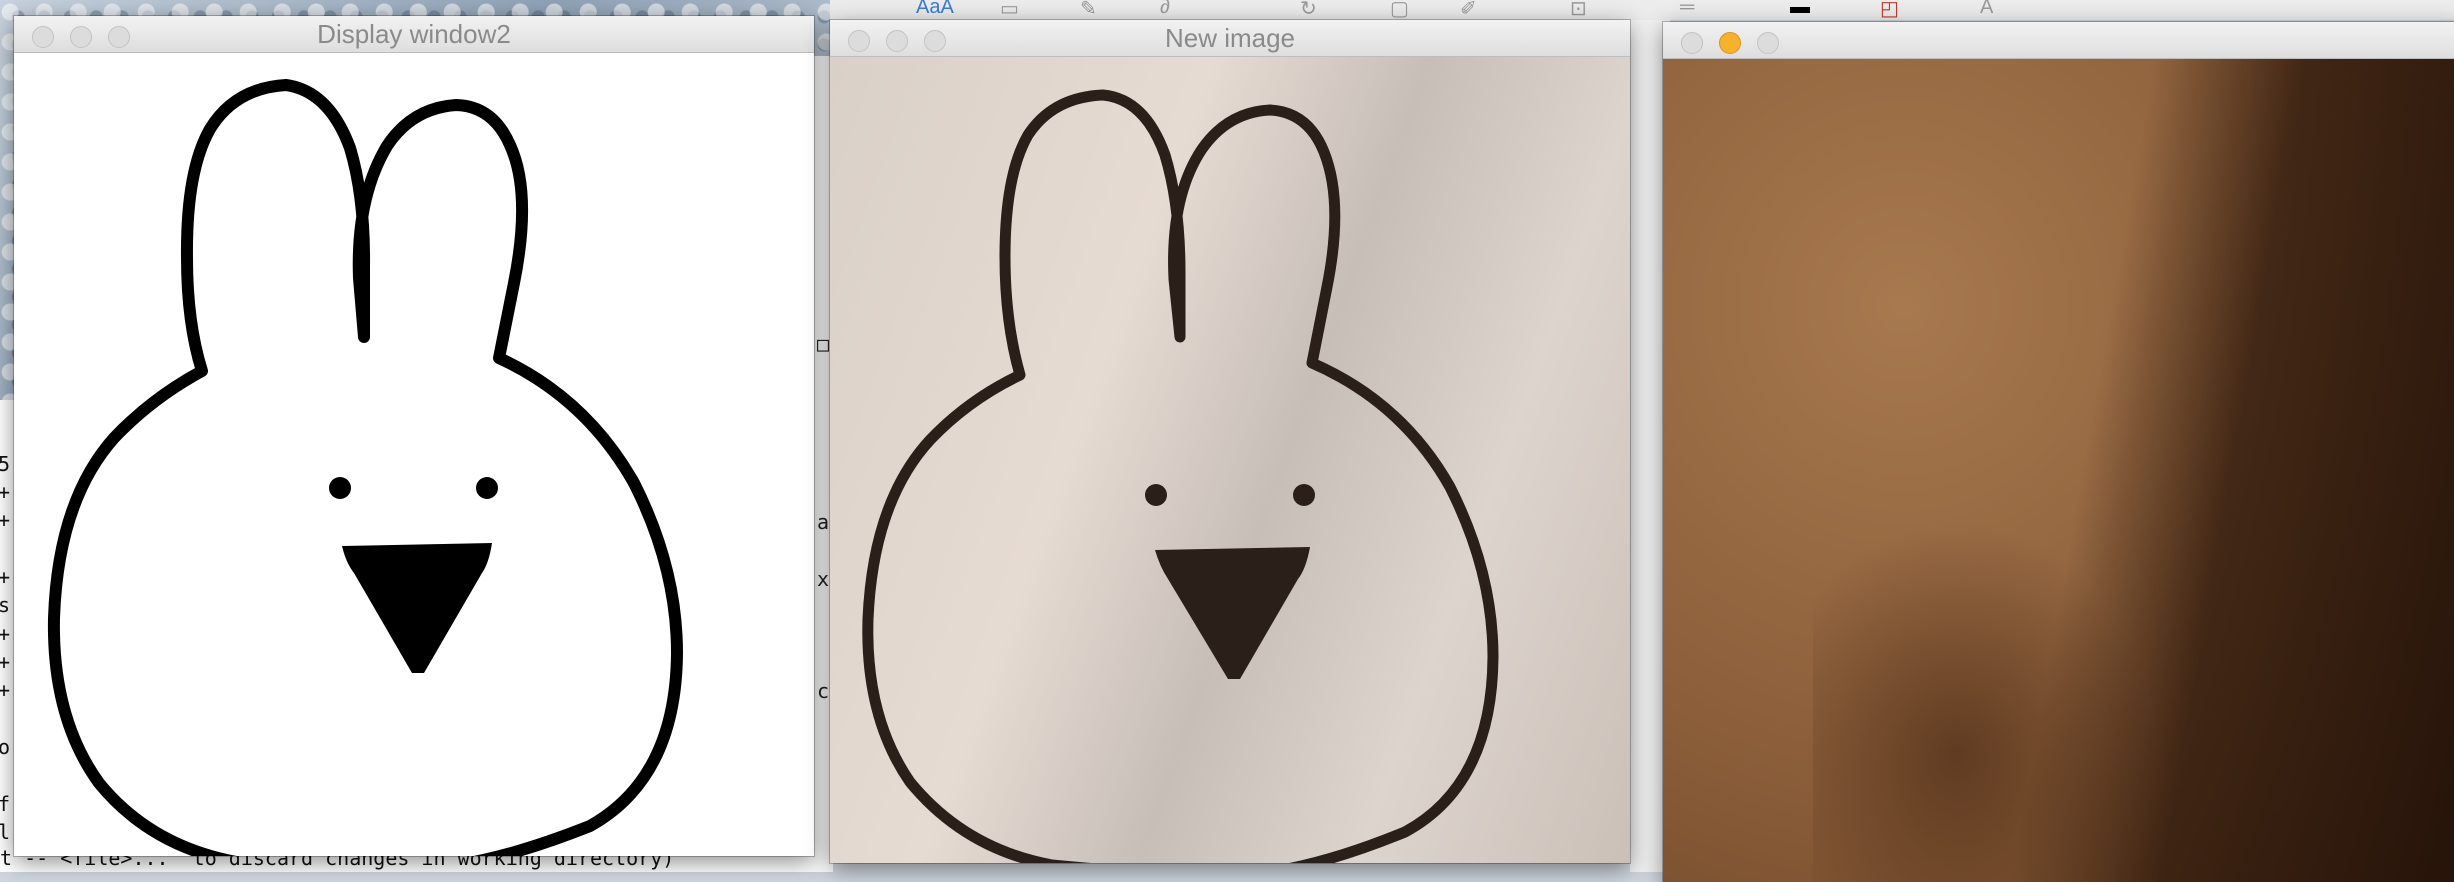 Image resolution: width=2454 pixels, height=882 pixels. What do you see at coordinates (1578, 10) in the screenshot?
I see `crop-icon: ⊡` at bounding box center [1578, 10].